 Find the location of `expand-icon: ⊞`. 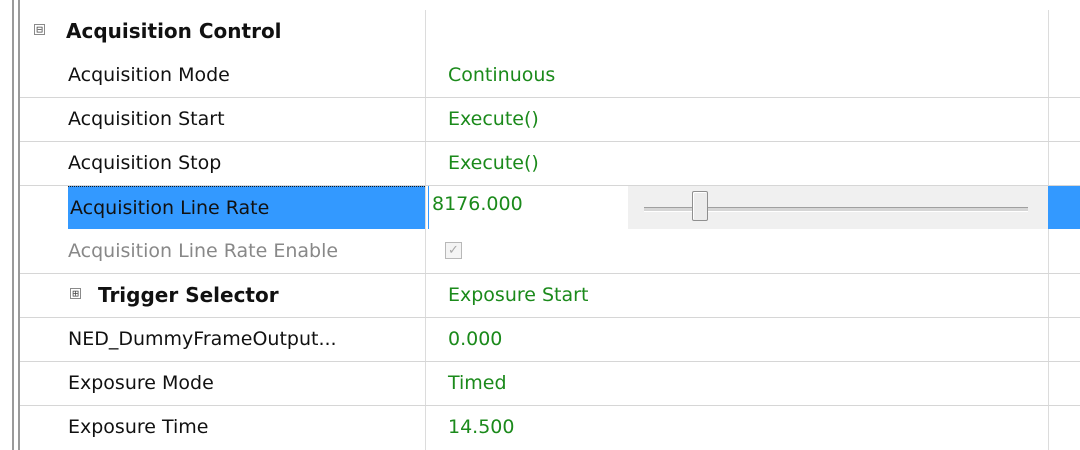

expand-icon: ⊞ is located at coordinates (75, 293).